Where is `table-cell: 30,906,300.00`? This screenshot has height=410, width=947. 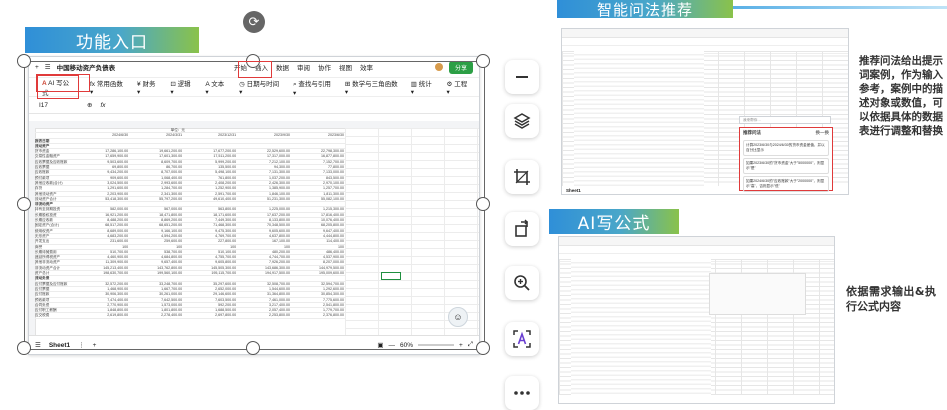
table-cell: 30,906,300.00 is located at coordinates (102, 294).